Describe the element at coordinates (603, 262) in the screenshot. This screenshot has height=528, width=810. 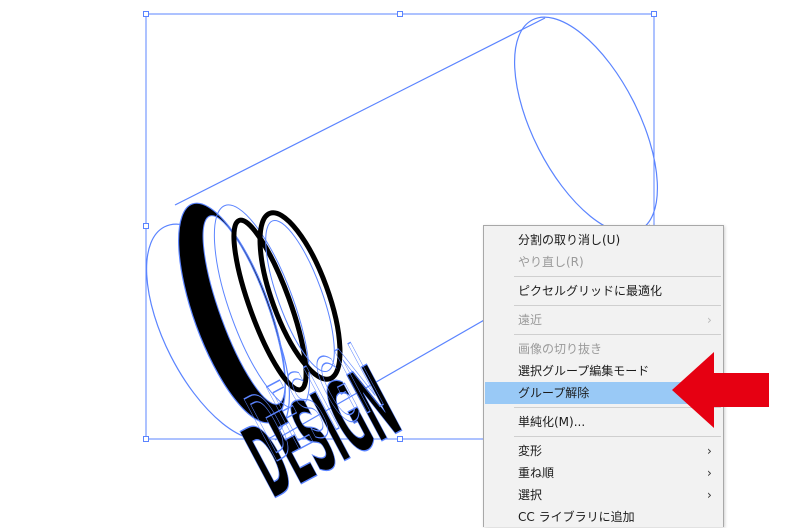
I see `menu-item-redo: やり直し(R)` at that location.